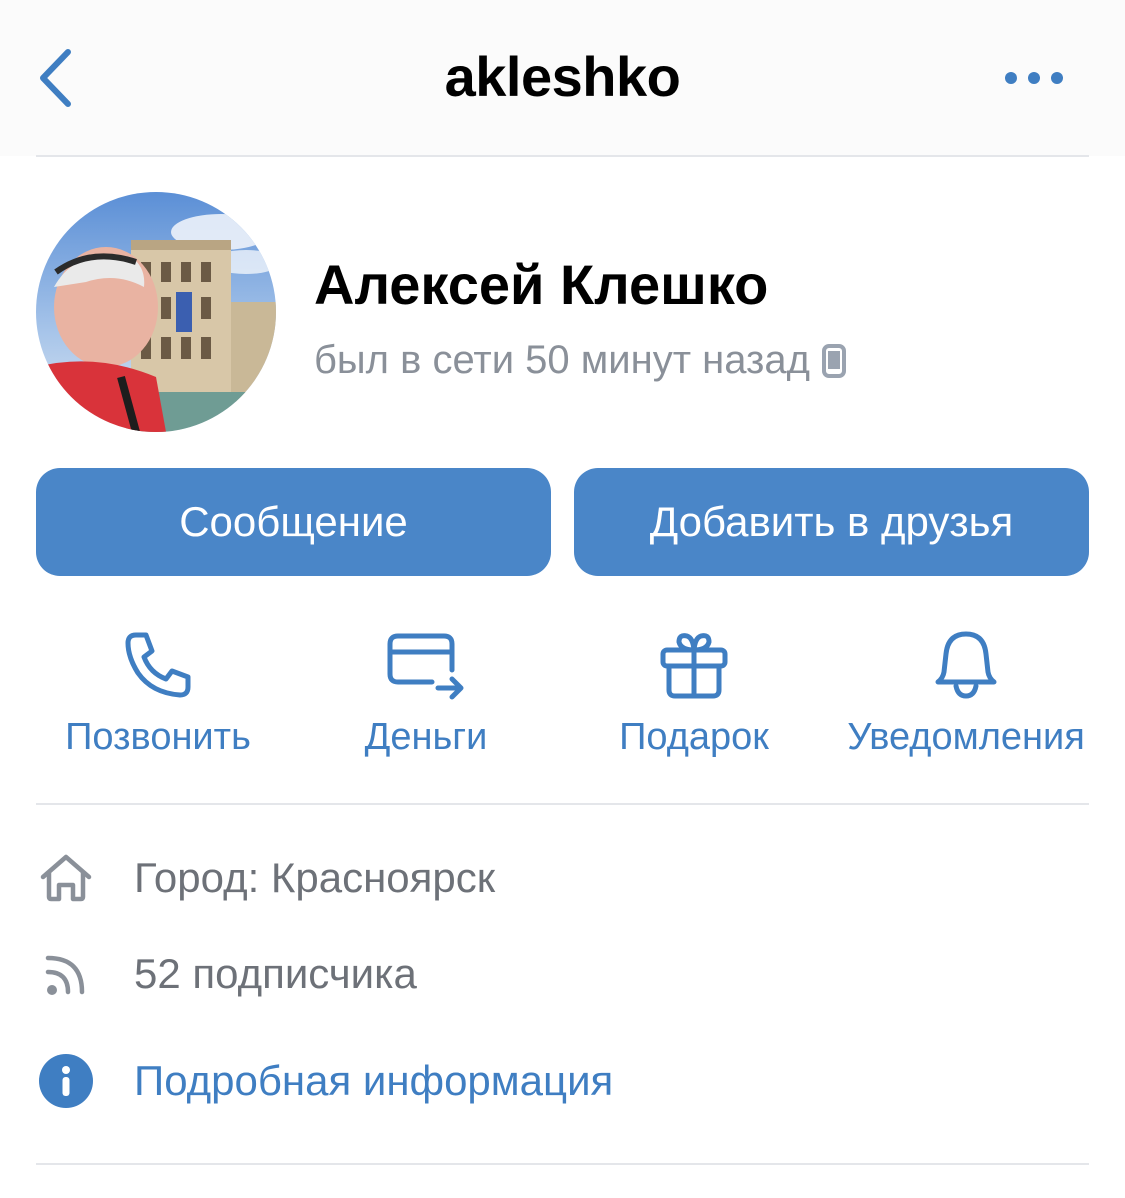  I want to click on bell-icon, so click(966, 665).